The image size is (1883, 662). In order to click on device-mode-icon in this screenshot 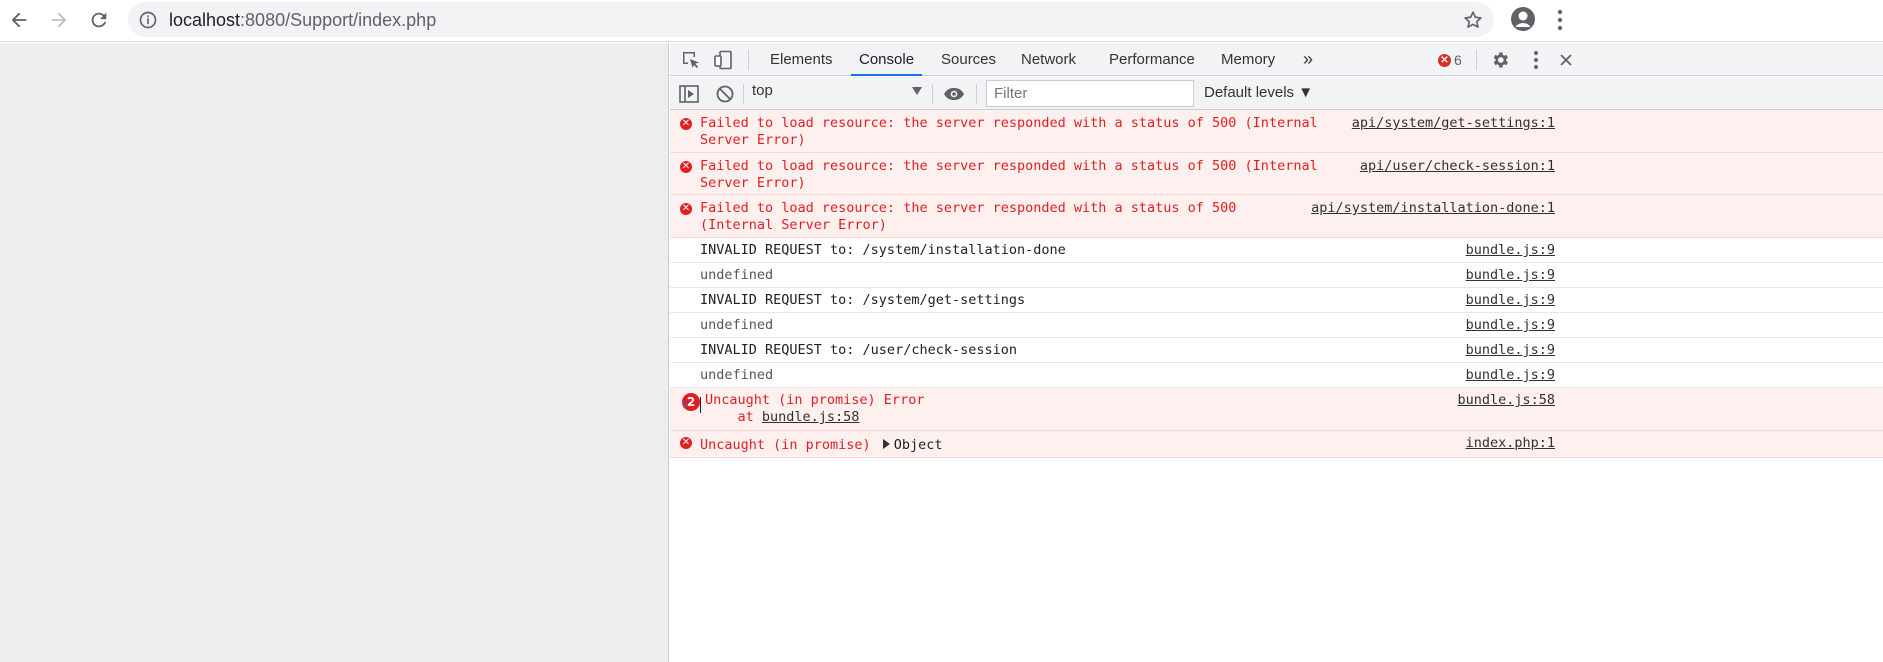, I will do `click(723, 60)`.